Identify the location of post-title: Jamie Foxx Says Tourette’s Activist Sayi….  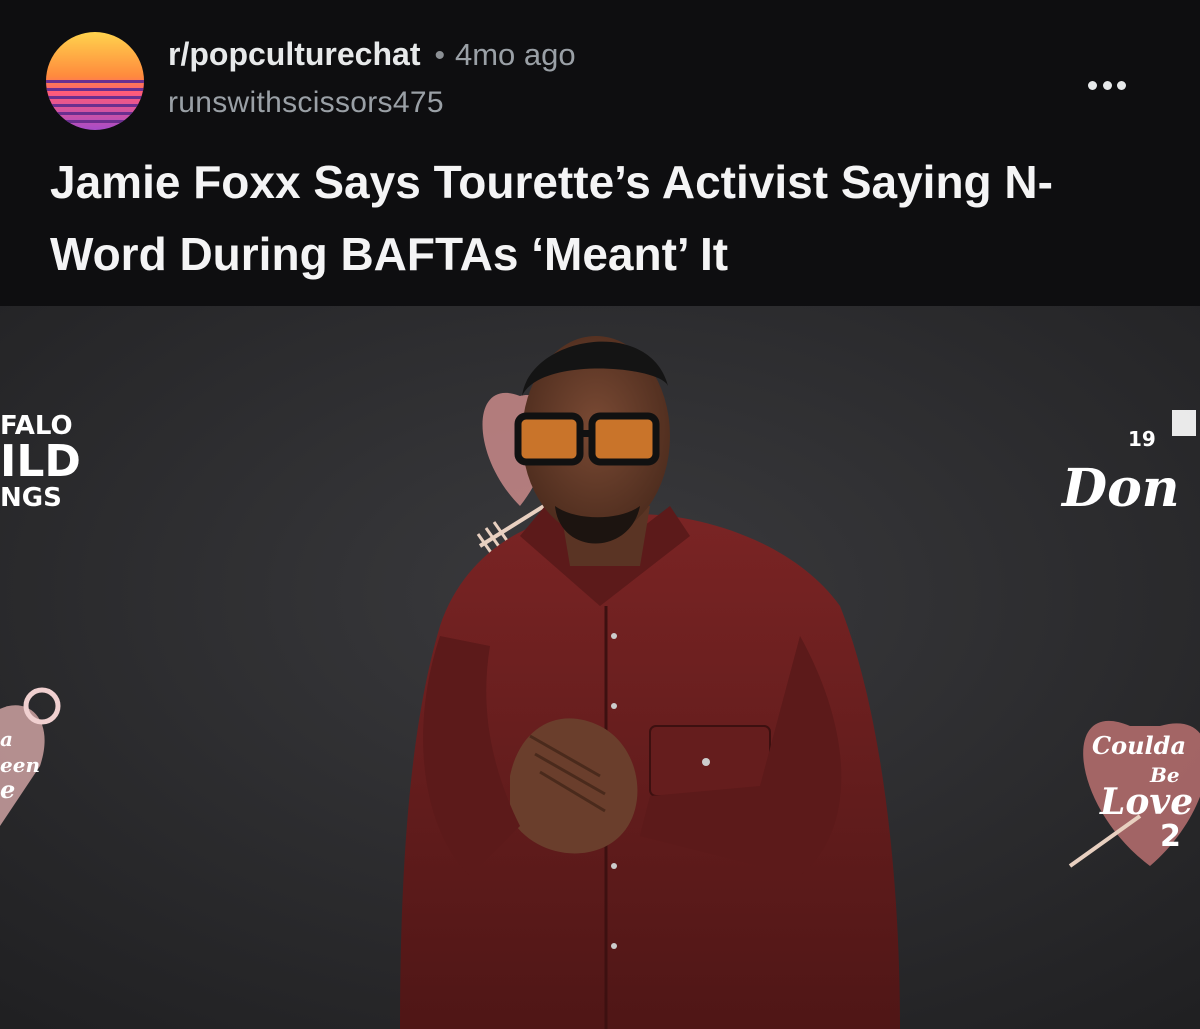
(605, 218).